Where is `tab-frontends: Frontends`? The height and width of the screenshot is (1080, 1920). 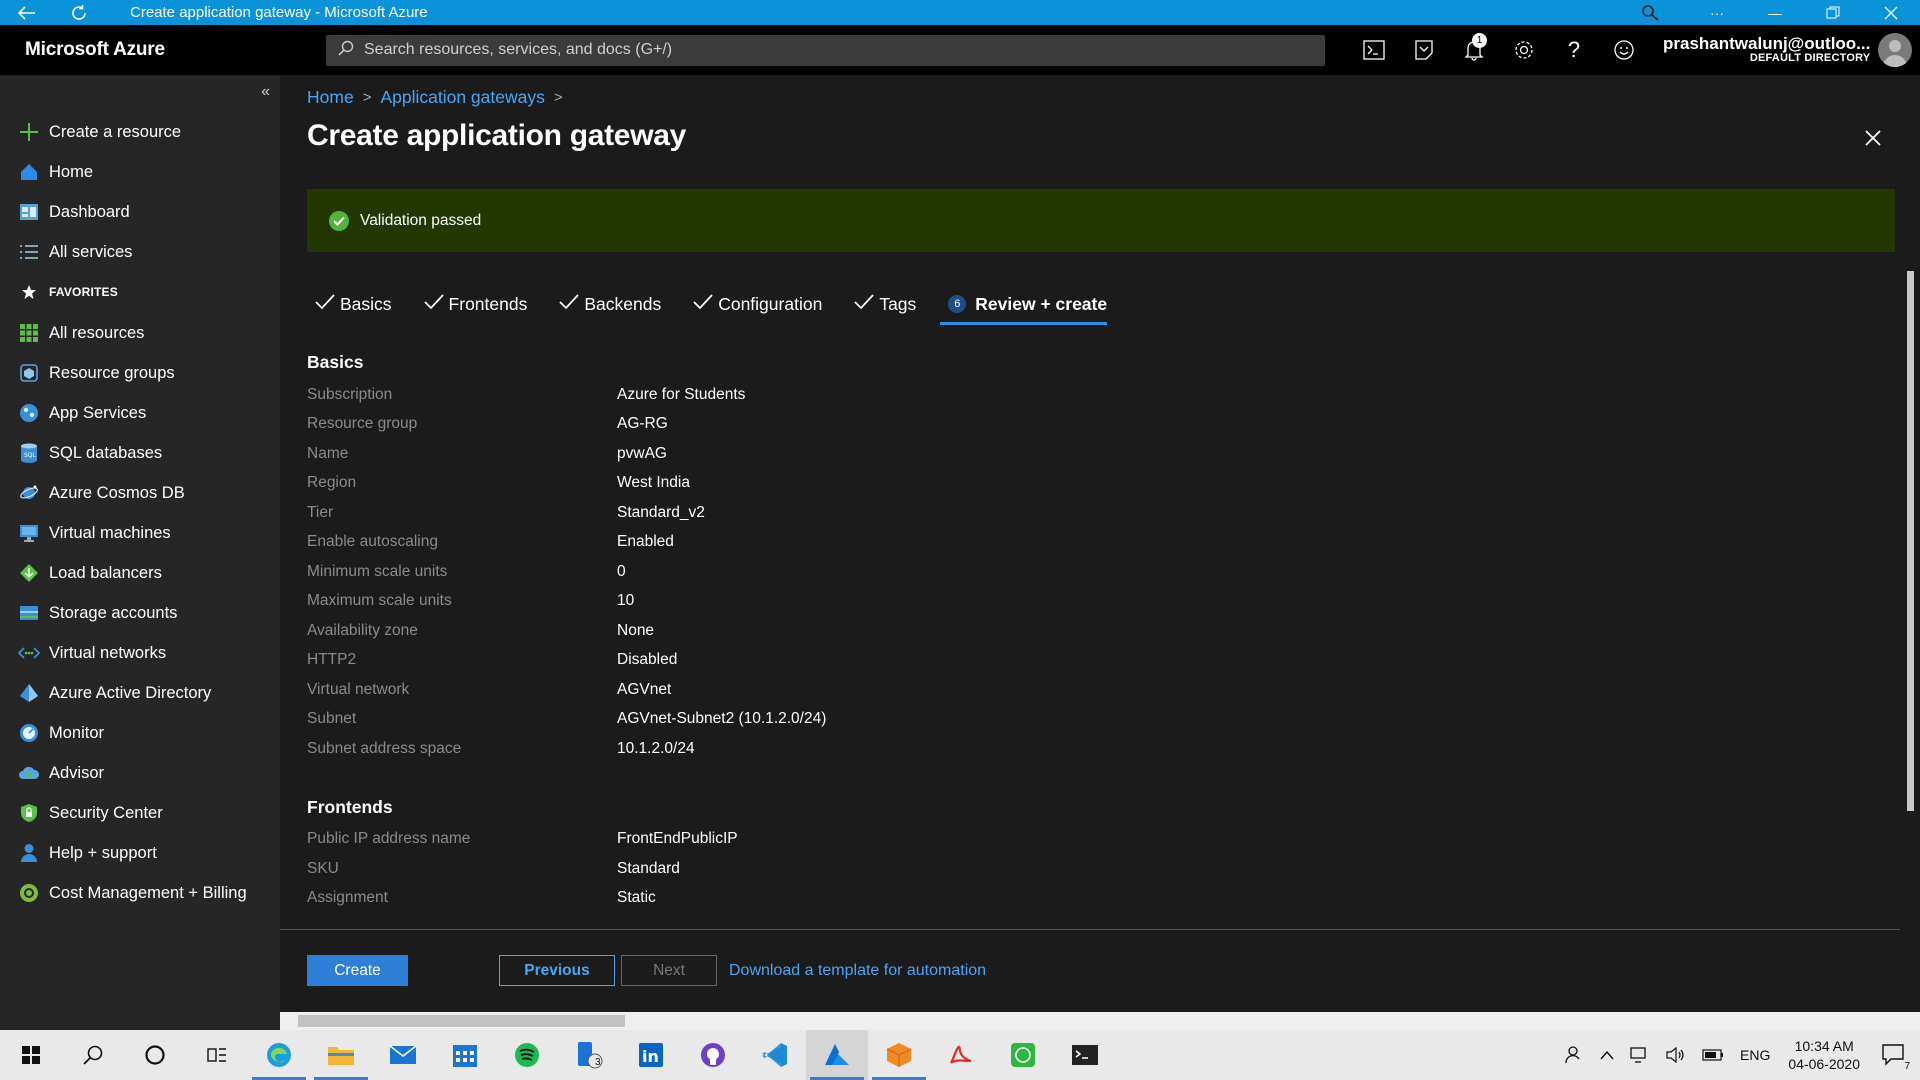 tab-frontends: Frontends is located at coordinates (475, 304).